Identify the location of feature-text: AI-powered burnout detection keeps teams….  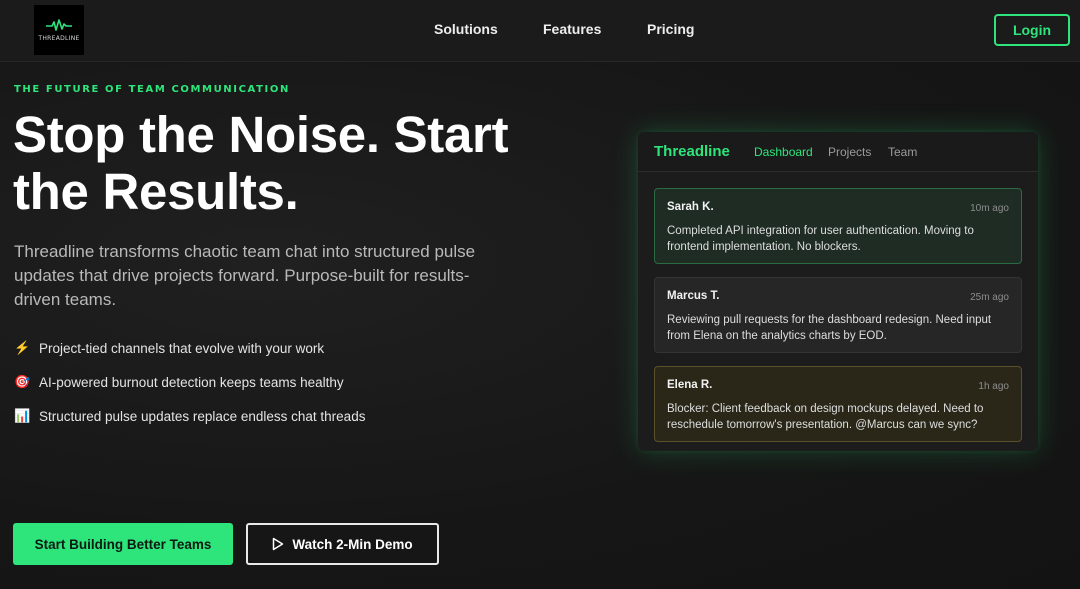
(191, 382).